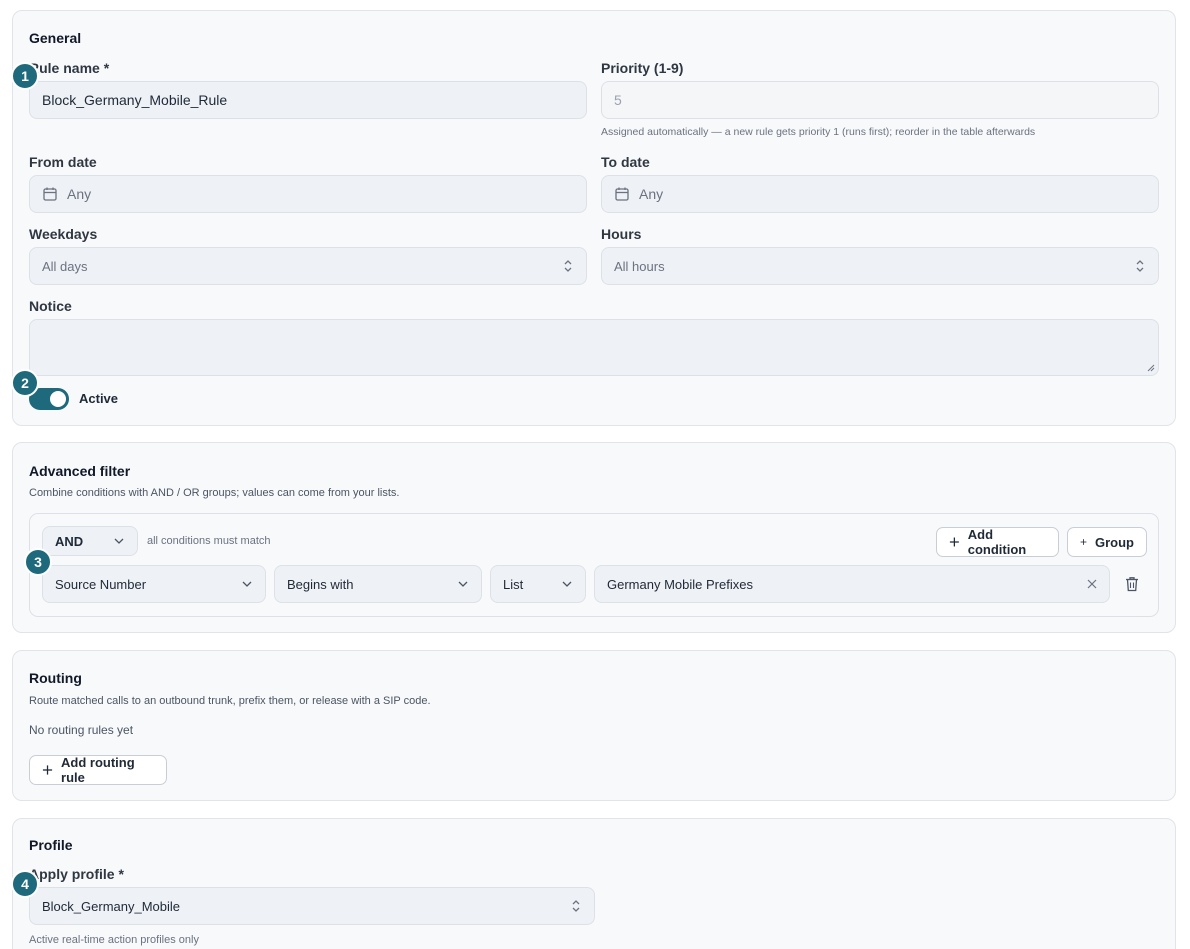 The image size is (1190, 949). I want to click on rule-name-input: Block_Germany_Mobile_Rule, so click(308, 100).